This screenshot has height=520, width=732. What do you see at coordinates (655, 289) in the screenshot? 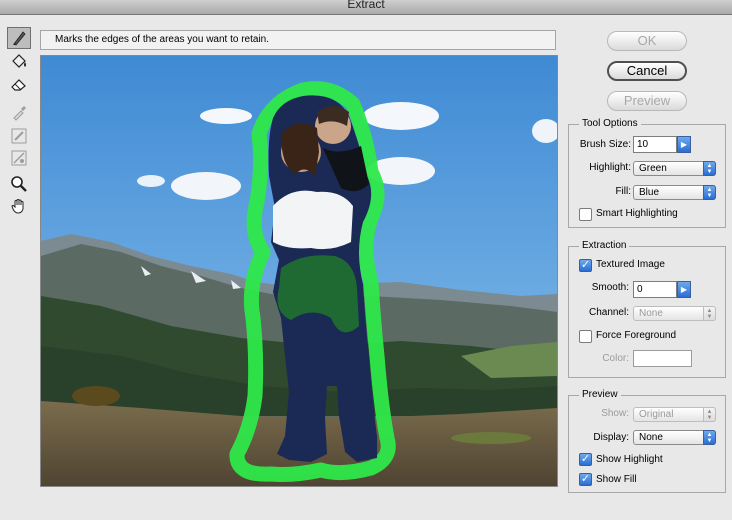
I see `smooth-input: 0` at bounding box center [655, 289].